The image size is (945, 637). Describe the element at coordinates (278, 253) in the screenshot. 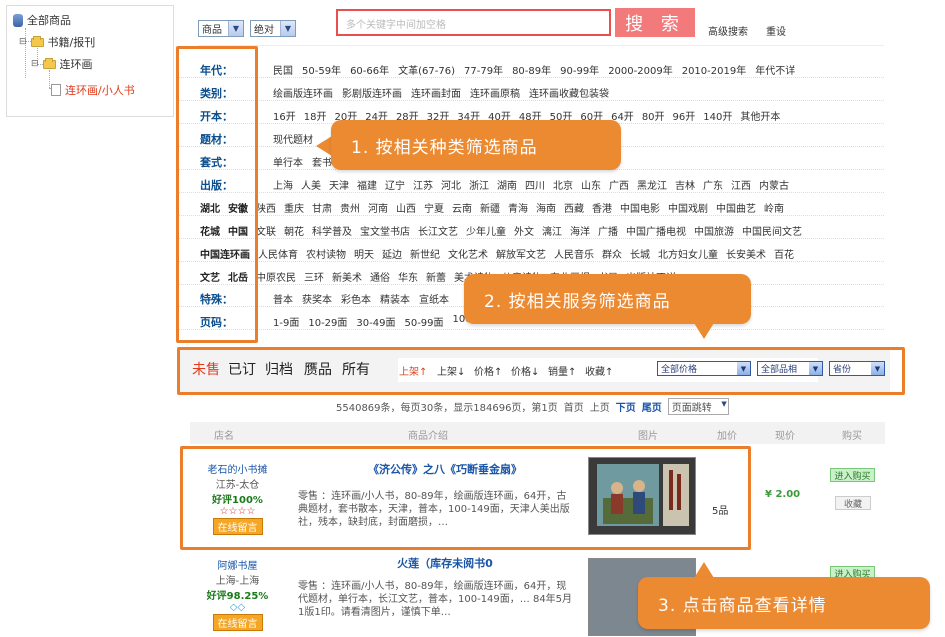

I see `filter-option: 人民体育` at that location.